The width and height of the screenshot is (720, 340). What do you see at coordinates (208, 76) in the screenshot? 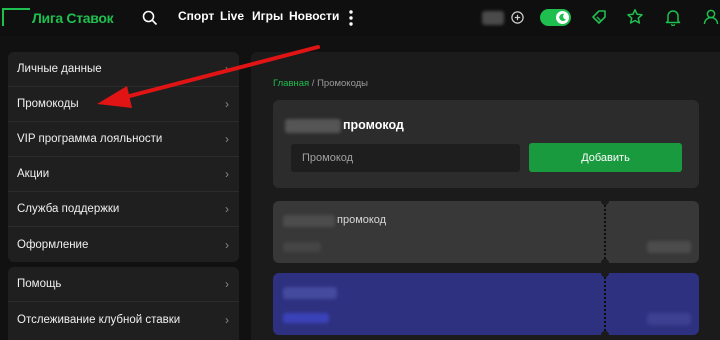
I see `annotation-arrow` at bounding box center [208, 76].